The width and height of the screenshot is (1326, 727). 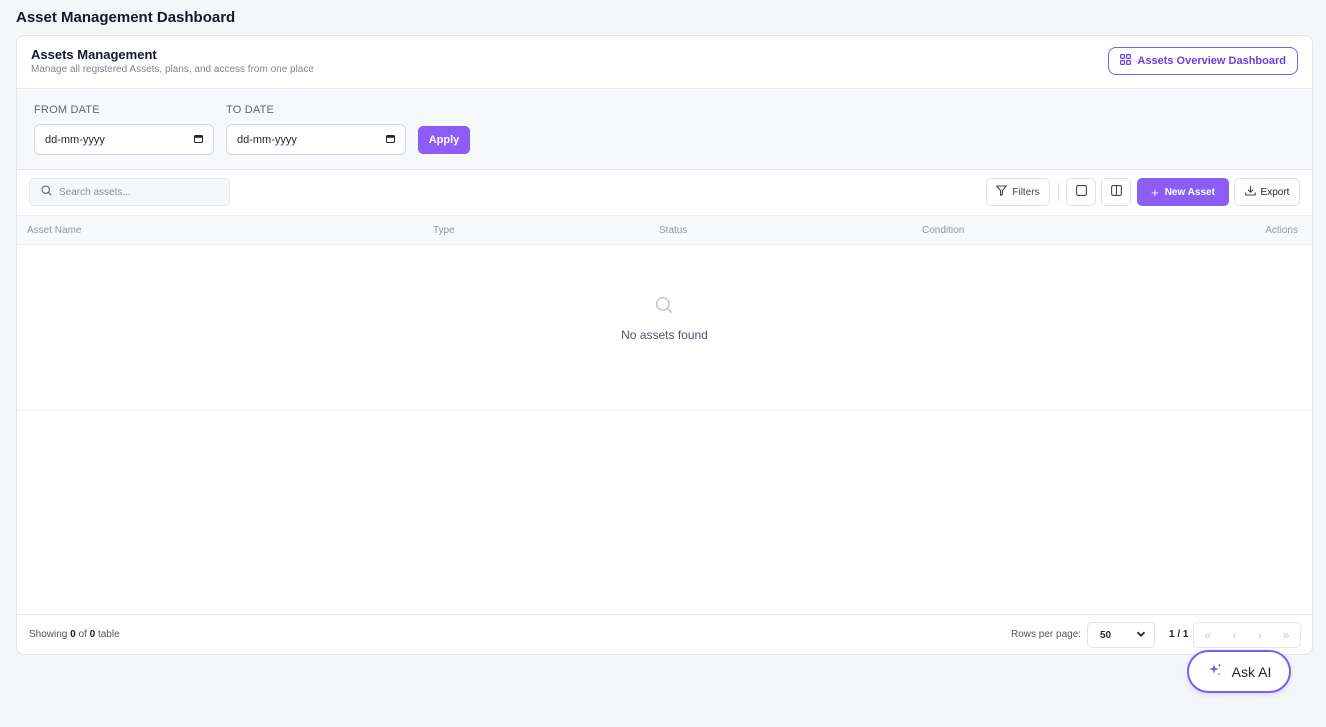 I want to click on download-icon, so click(x=1250, y=192).